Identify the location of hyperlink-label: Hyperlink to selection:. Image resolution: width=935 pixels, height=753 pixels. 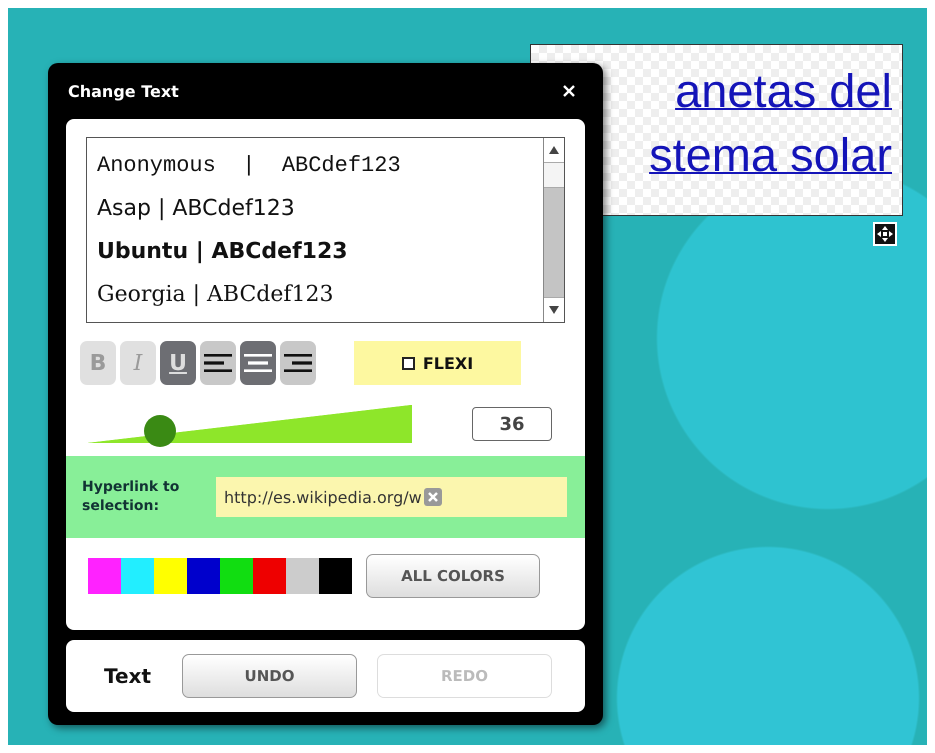
(131, 497).